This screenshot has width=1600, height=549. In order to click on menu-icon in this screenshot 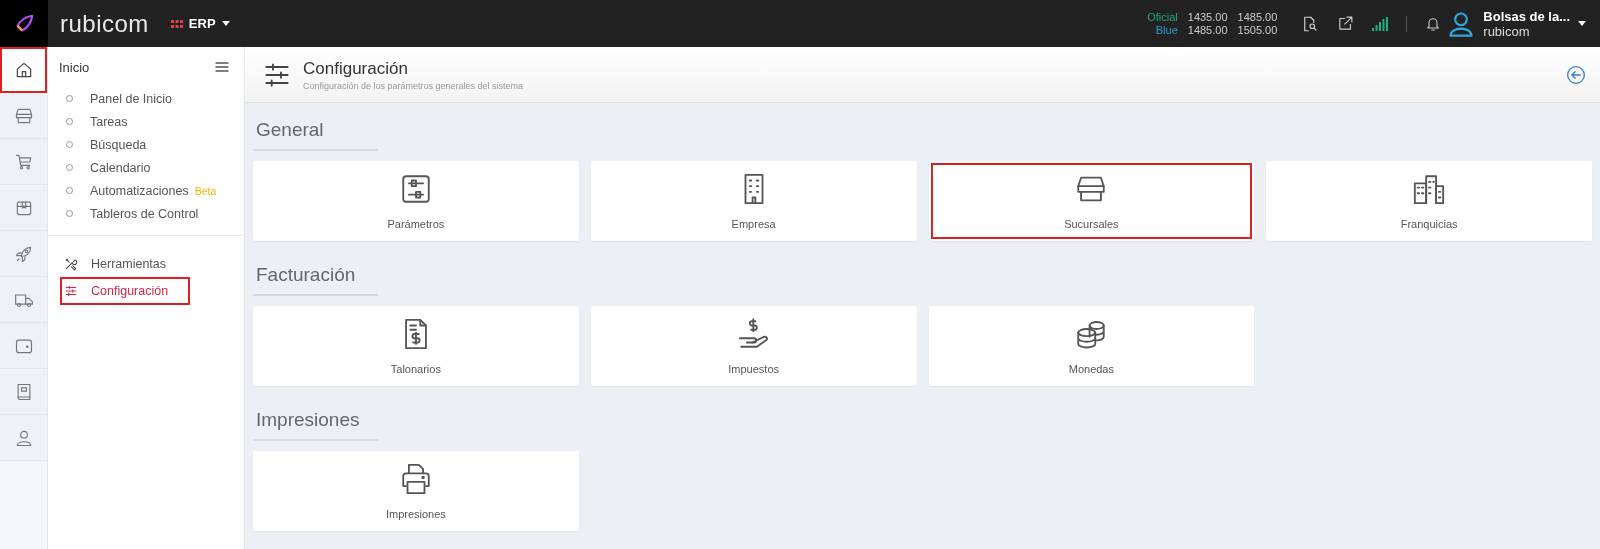, I will do `click(222, 67)`.